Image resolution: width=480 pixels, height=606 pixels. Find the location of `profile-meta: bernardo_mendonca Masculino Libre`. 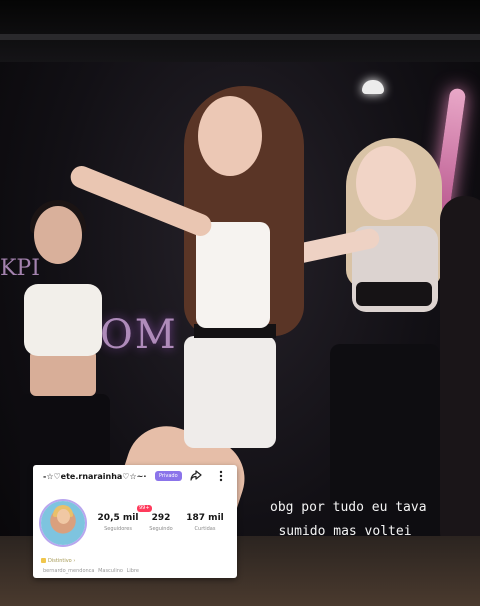

profile-meta: bernardo_mendonca Masculino Libre is located at coordinates (91, 571).